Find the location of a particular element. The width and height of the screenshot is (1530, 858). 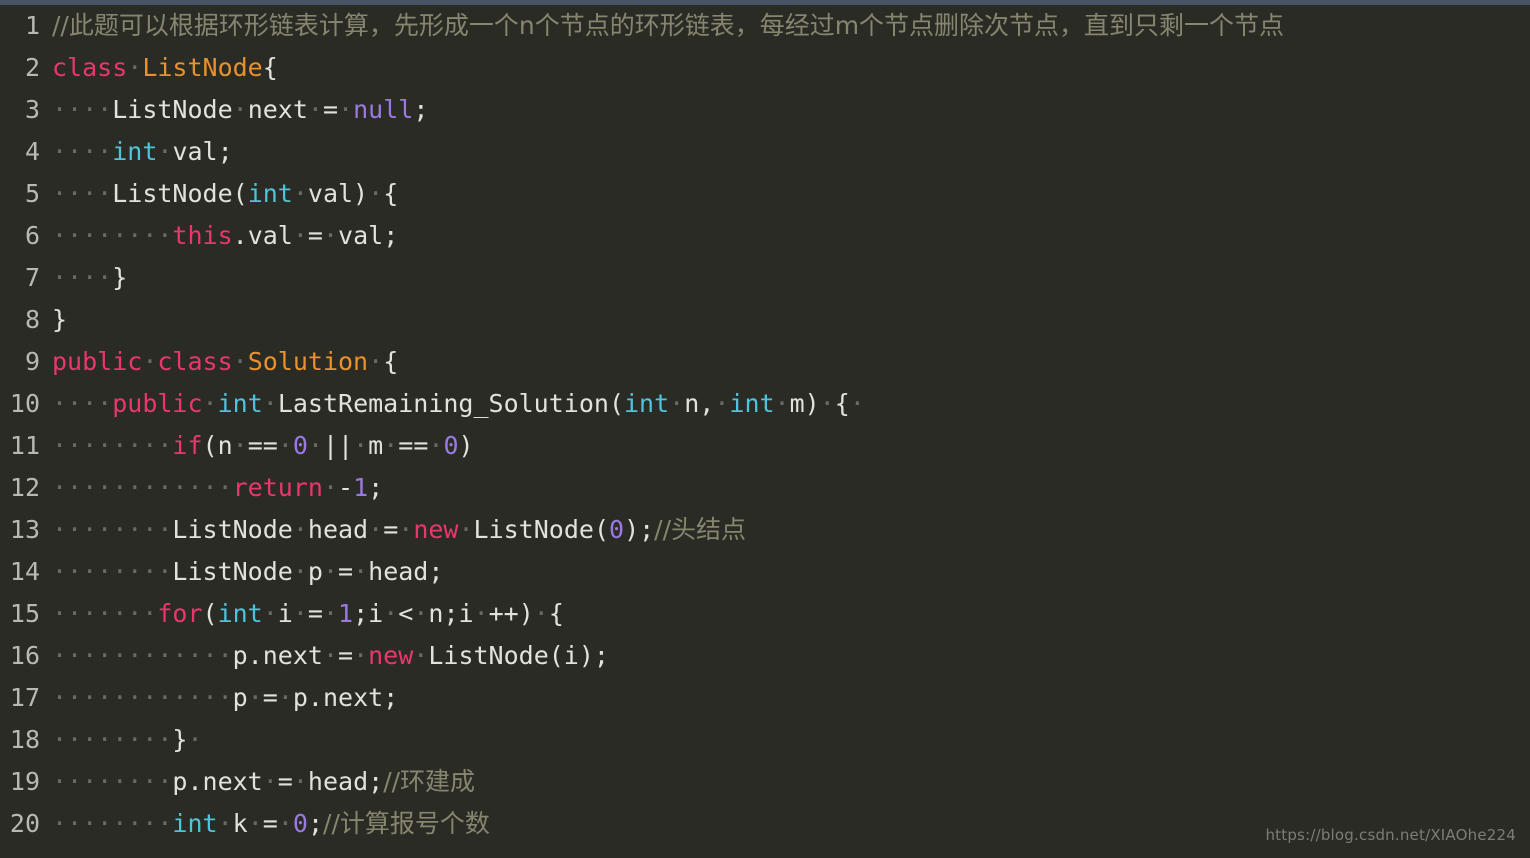

token-keyword: return is located at coordinates (277, 487).